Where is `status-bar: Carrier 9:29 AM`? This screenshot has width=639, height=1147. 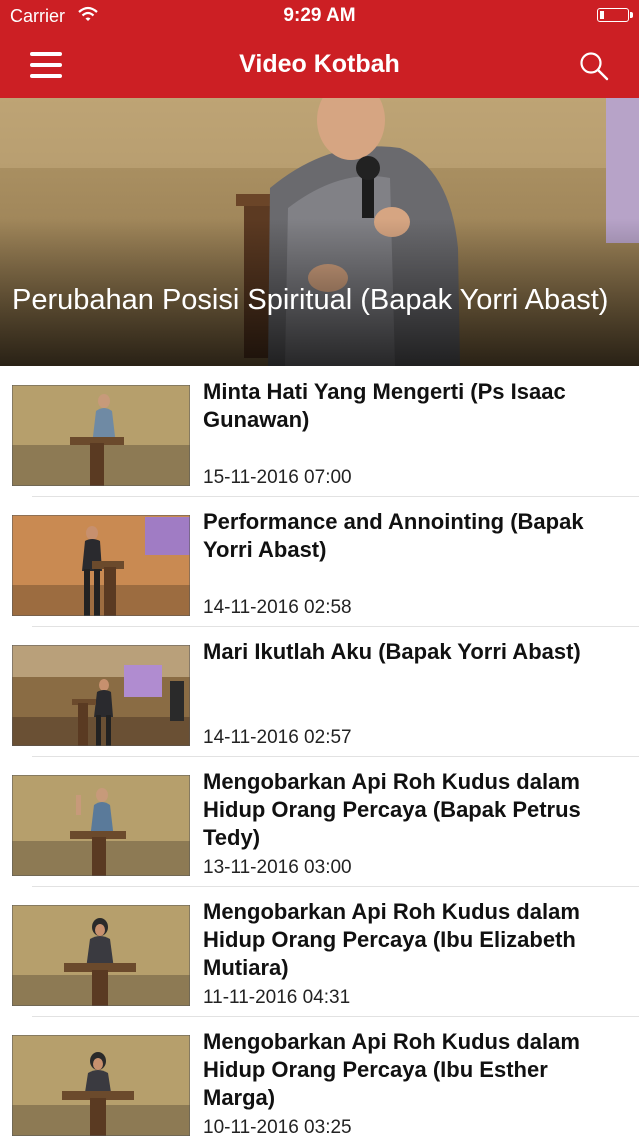
status-bar: Carrier 9:29 AM is located at coordinates (319, 16).